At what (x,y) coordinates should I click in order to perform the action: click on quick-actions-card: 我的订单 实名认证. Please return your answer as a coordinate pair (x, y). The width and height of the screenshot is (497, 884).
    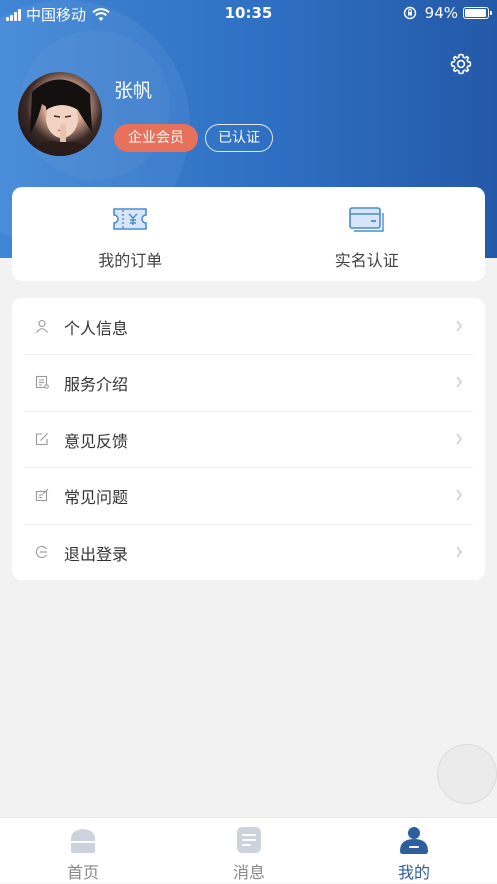
    Looking at the image, I should click on (248, 234).